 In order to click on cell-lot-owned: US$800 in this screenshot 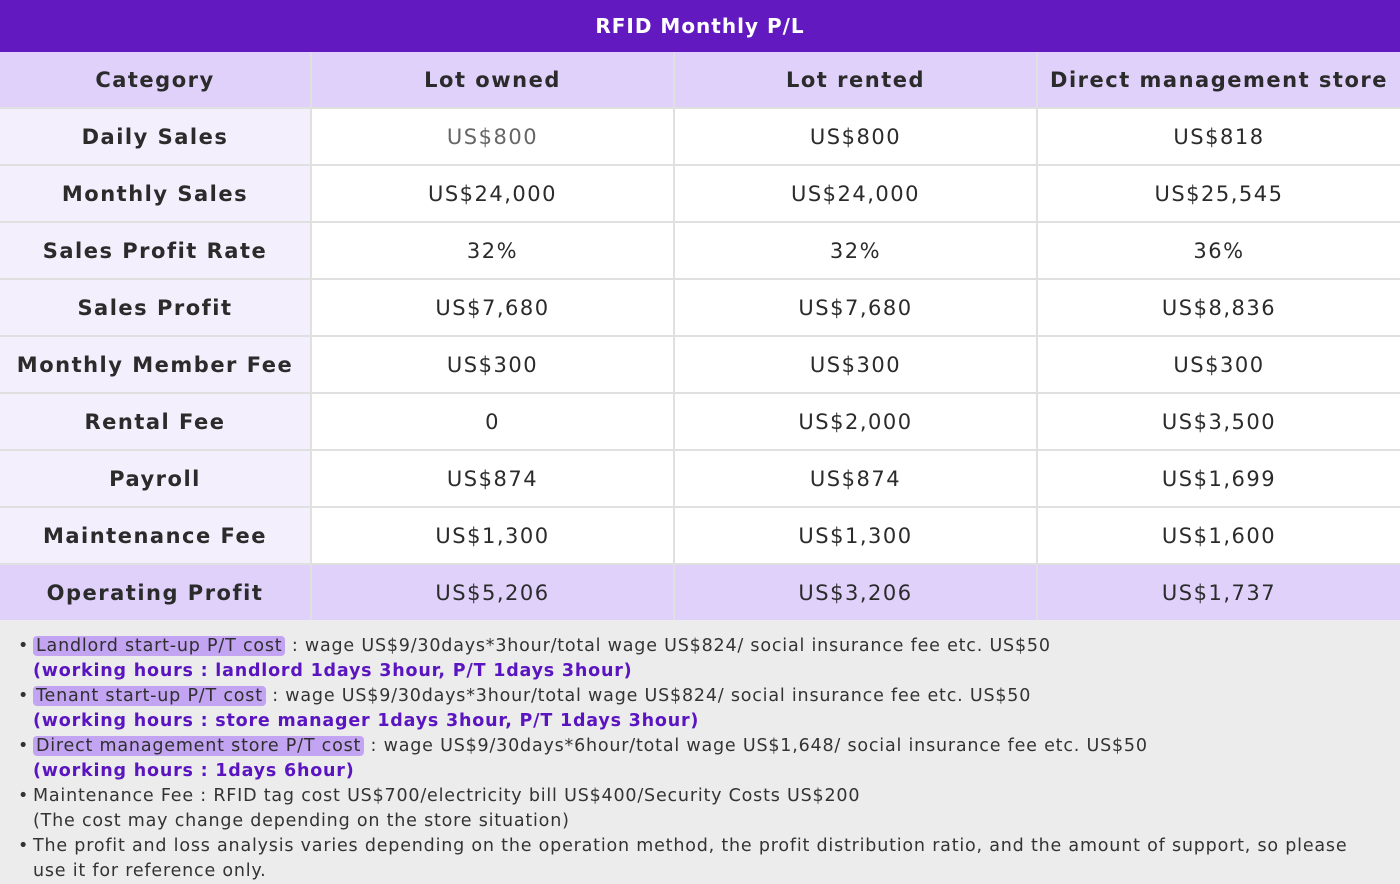, I will do `click(493, 137)`.